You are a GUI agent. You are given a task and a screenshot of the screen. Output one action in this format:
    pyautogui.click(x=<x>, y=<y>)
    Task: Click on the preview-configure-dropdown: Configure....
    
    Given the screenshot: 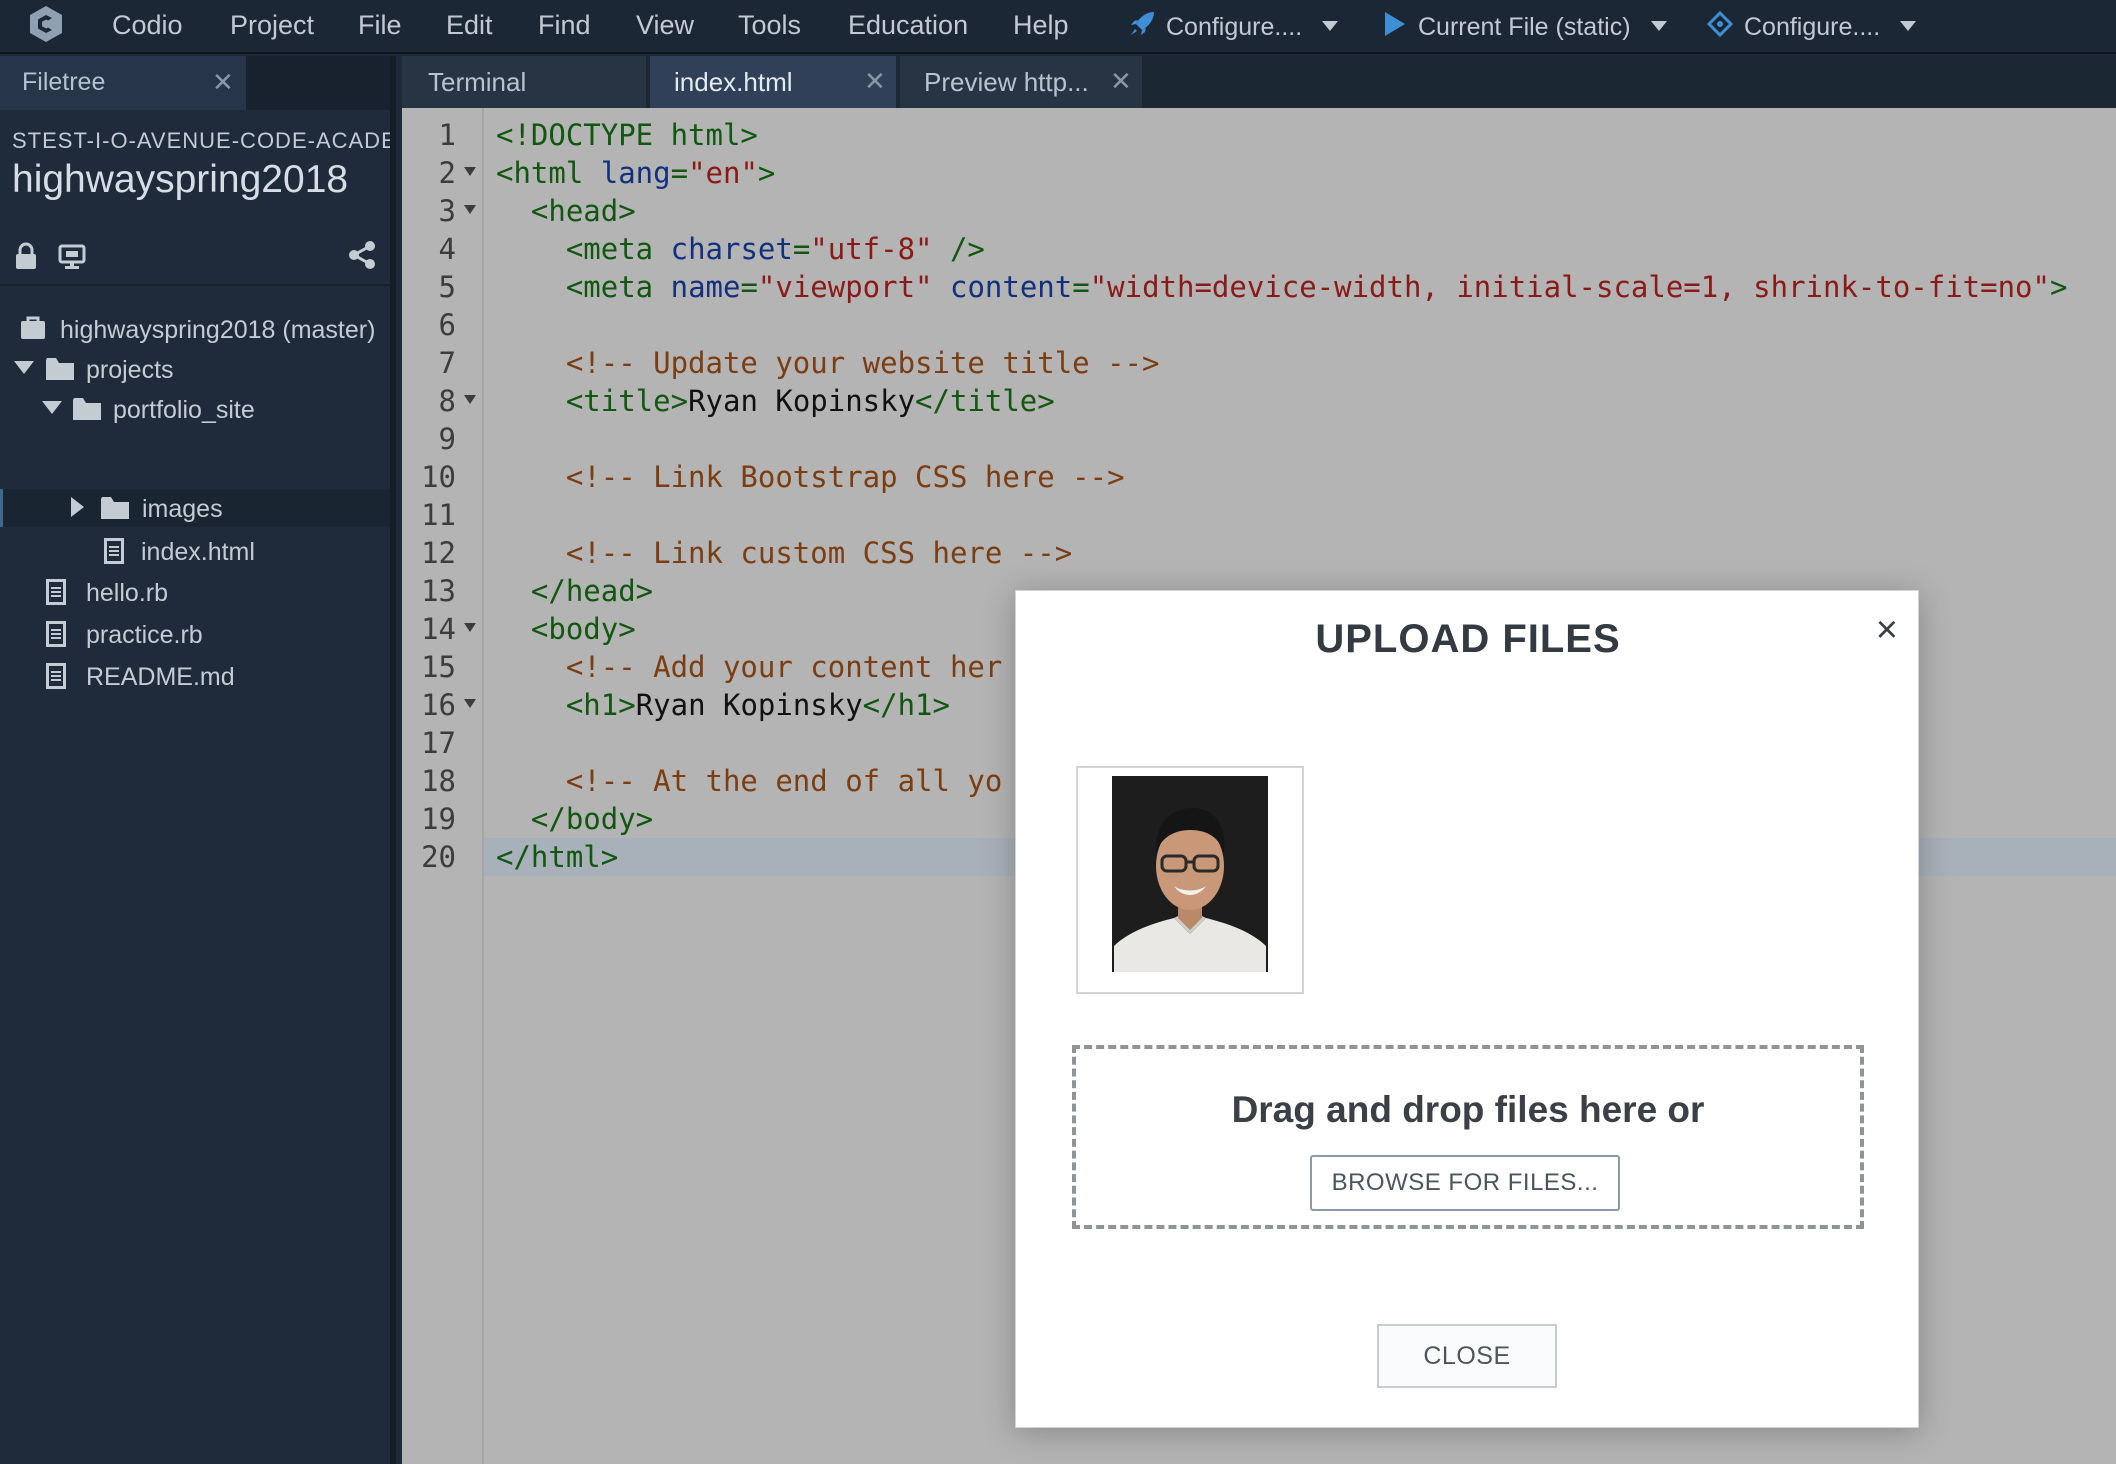 What is the action you would take?
    pyautogui.click(x=1811, y=26)
    